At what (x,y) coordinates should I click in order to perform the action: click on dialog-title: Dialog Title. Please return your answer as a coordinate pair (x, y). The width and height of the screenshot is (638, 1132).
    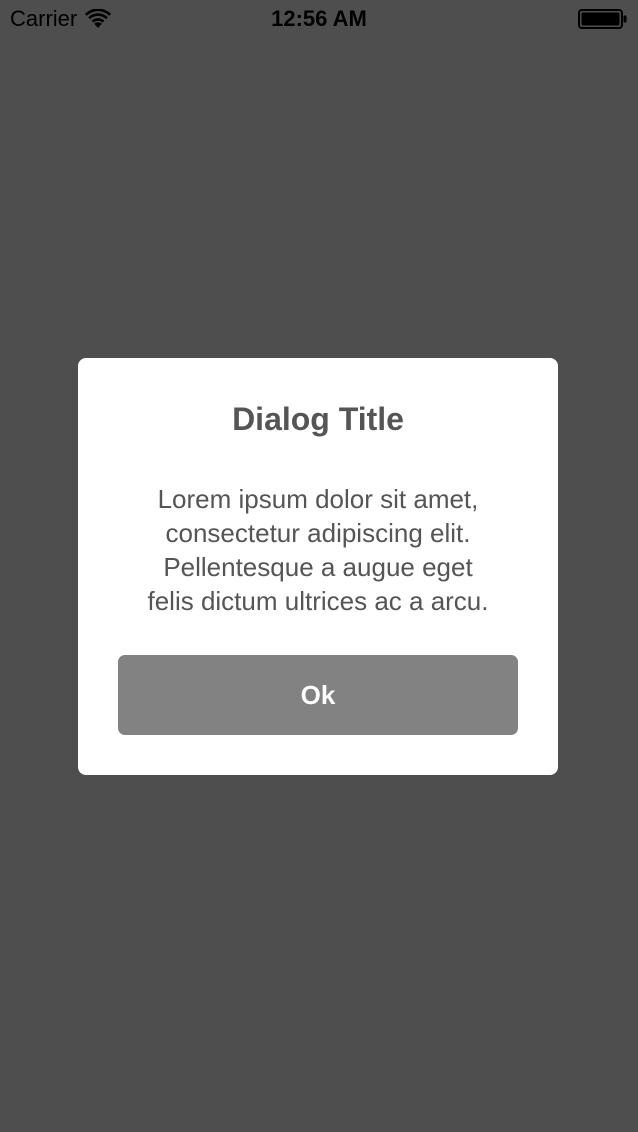
    Looking at the image, I should click on (318, 419).